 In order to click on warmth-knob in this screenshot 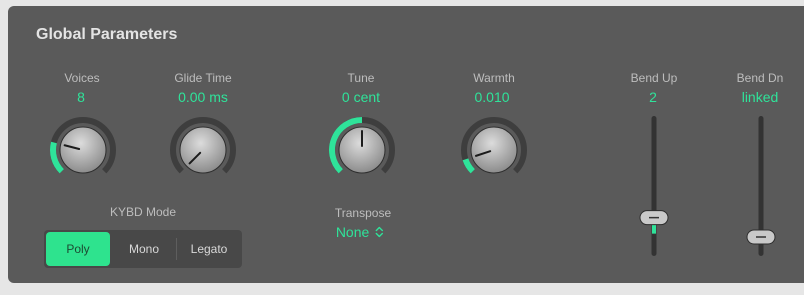, I will do `click(494, 150)`.